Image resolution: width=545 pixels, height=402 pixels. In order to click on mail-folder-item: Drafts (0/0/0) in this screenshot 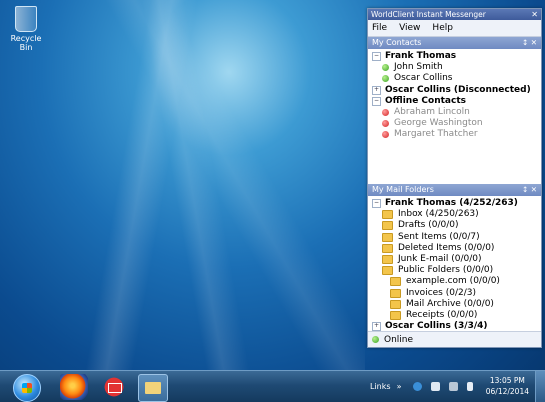, I will do `click(454, 225)`.